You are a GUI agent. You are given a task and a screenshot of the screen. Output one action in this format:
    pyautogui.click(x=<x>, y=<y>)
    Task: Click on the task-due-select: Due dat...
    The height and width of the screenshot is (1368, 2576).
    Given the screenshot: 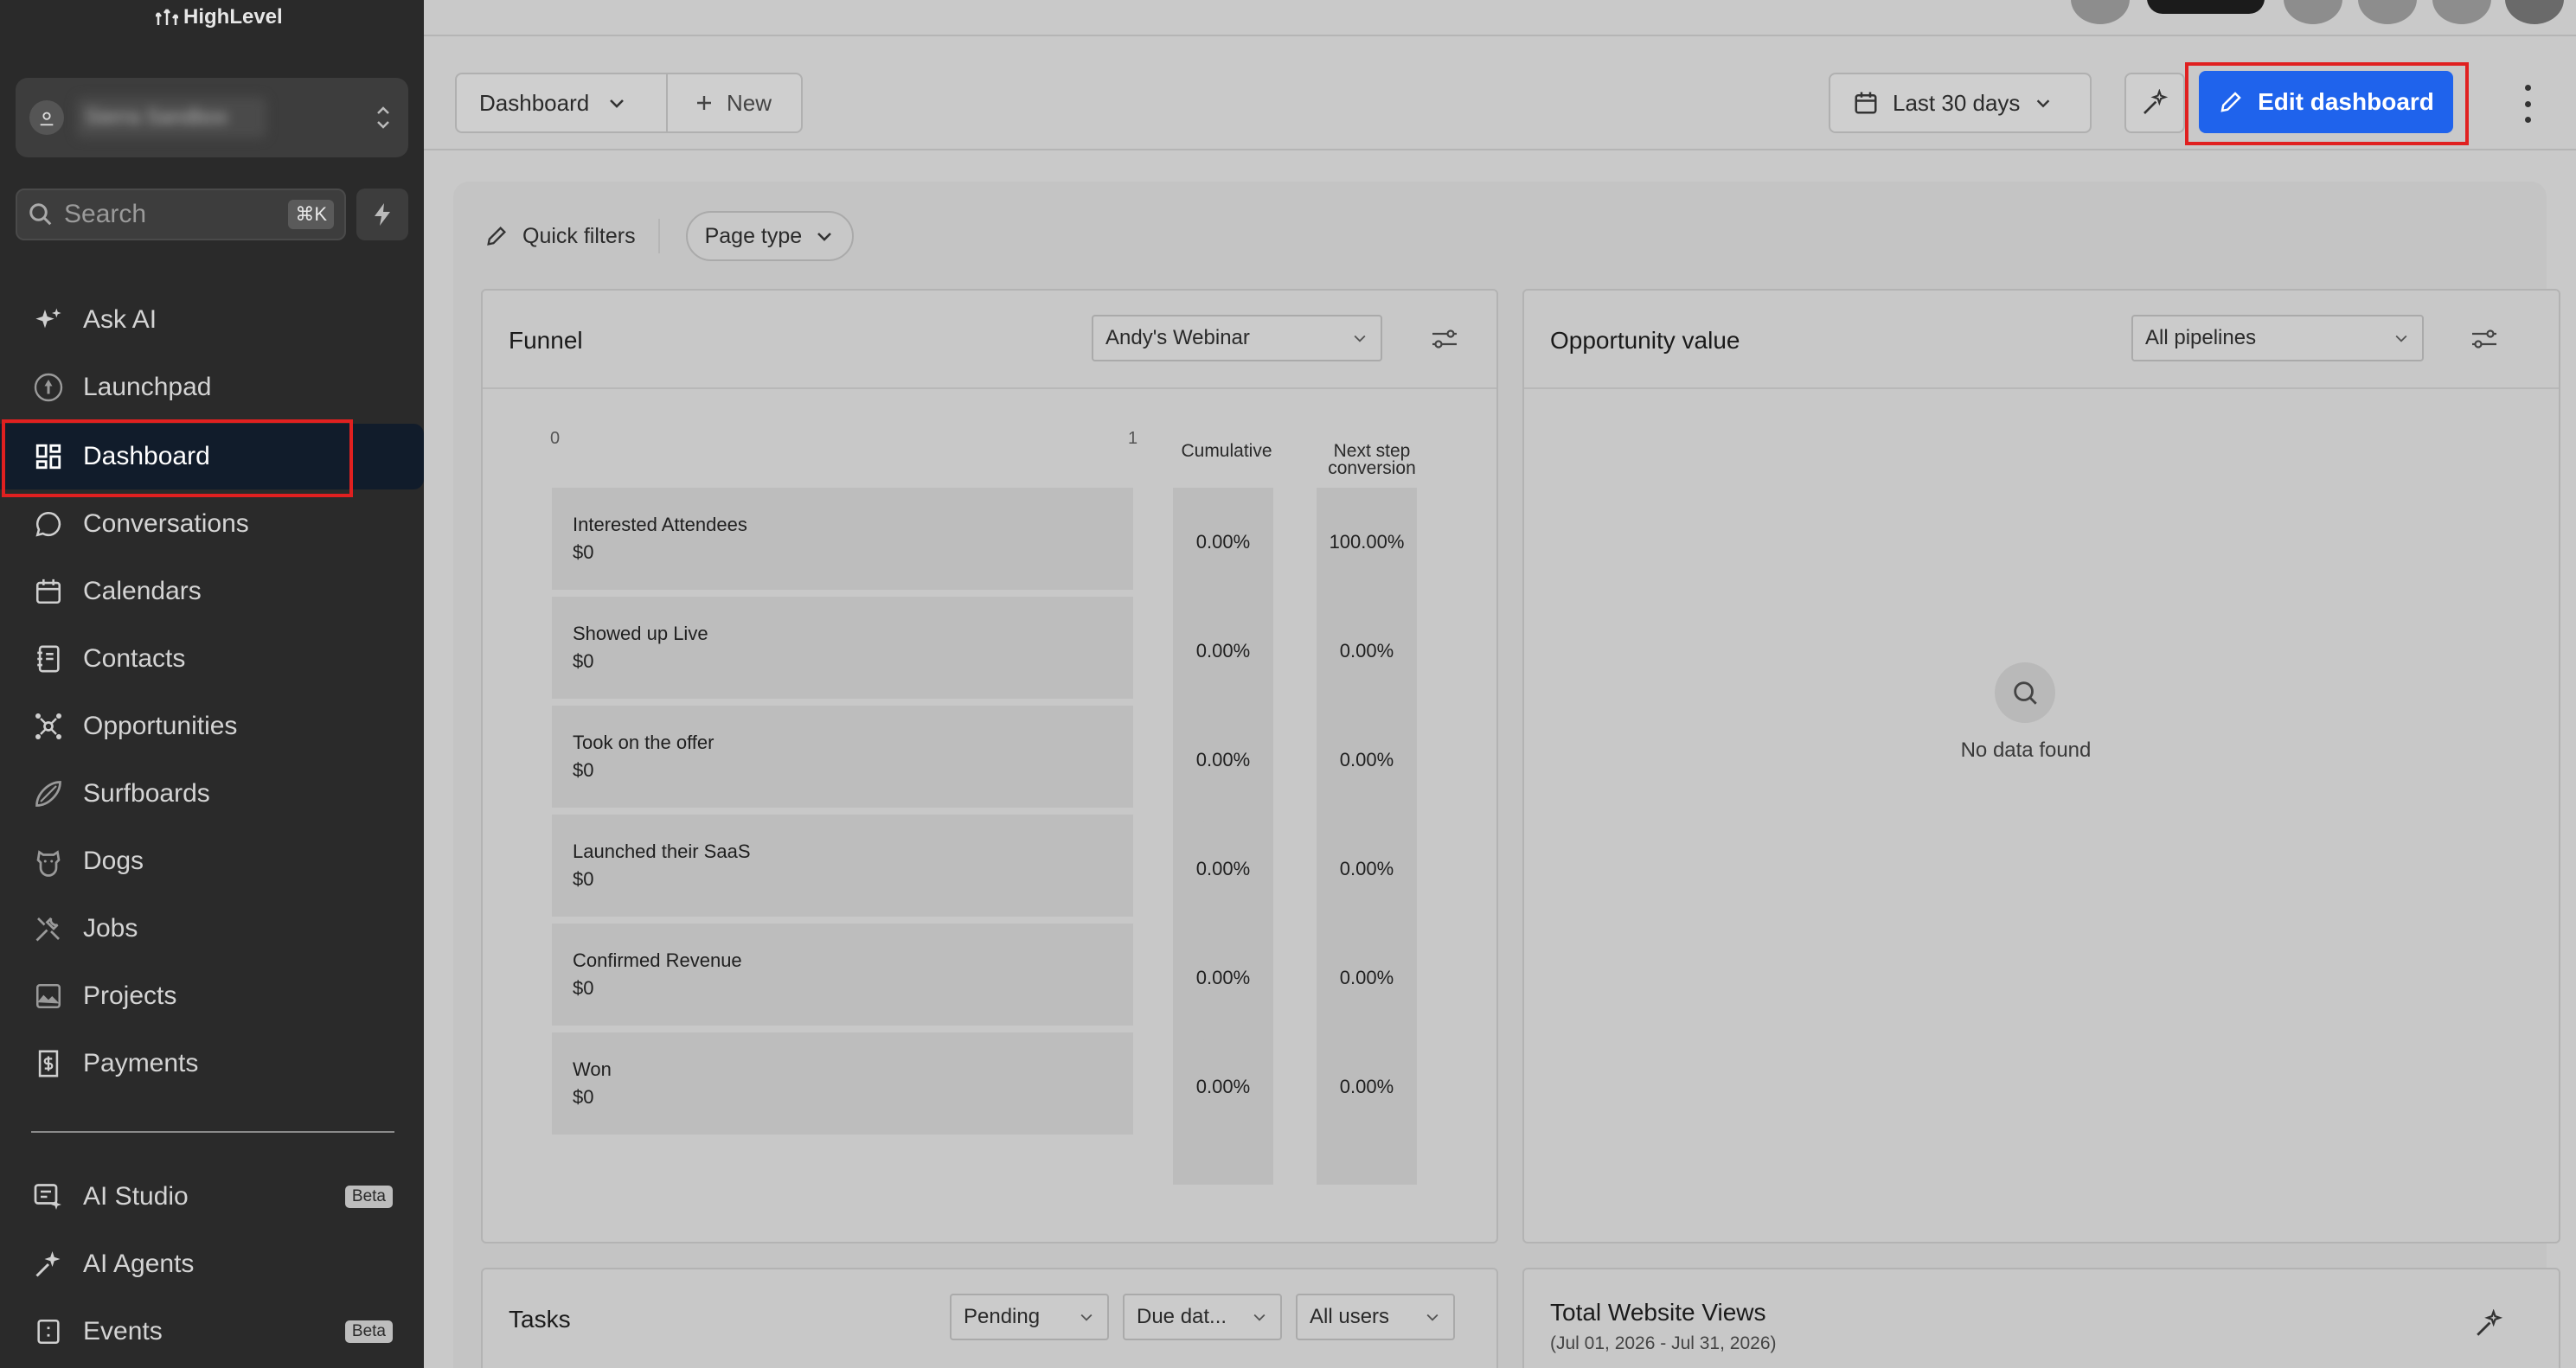 What is the action you would take?
    pyautogui.click(x=1202, y=1317)
    